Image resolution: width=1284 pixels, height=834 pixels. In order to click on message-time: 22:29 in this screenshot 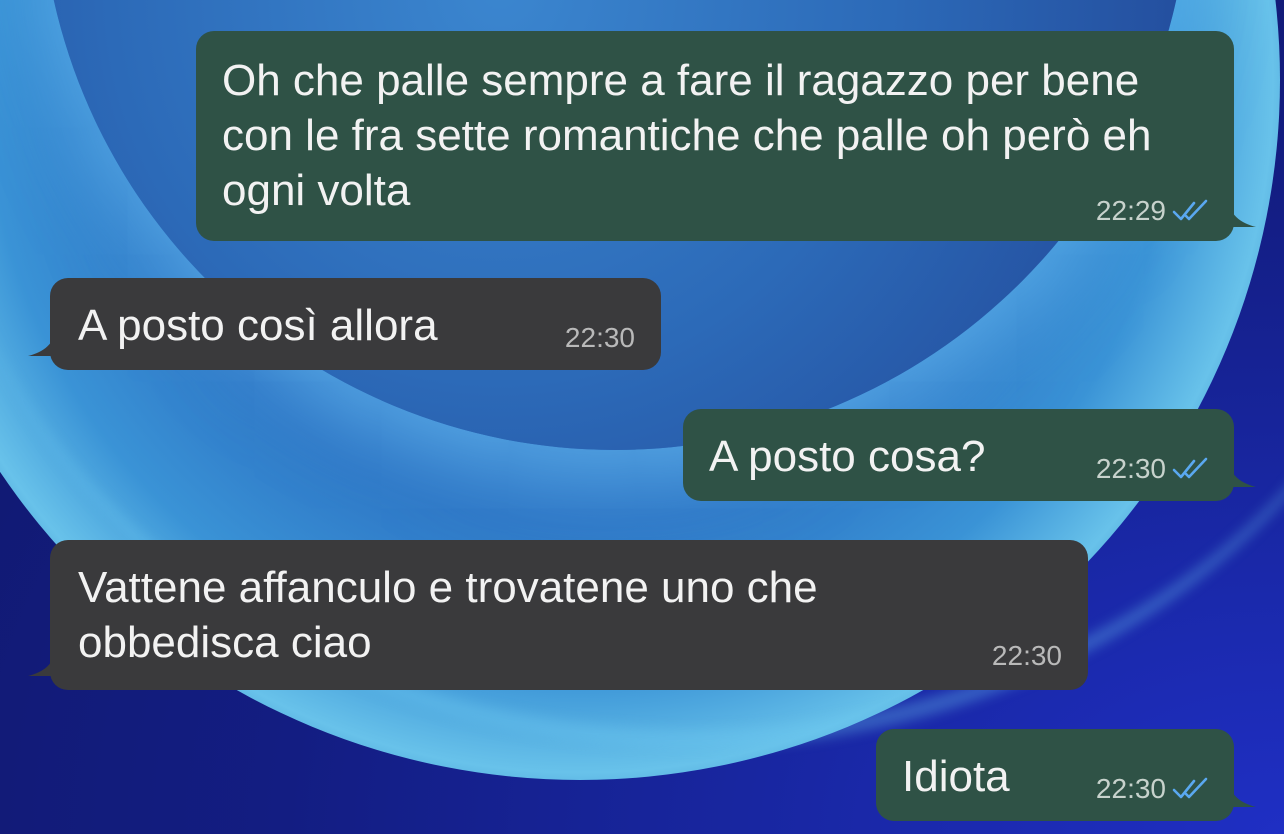, I will do `click(1130, 210)`.